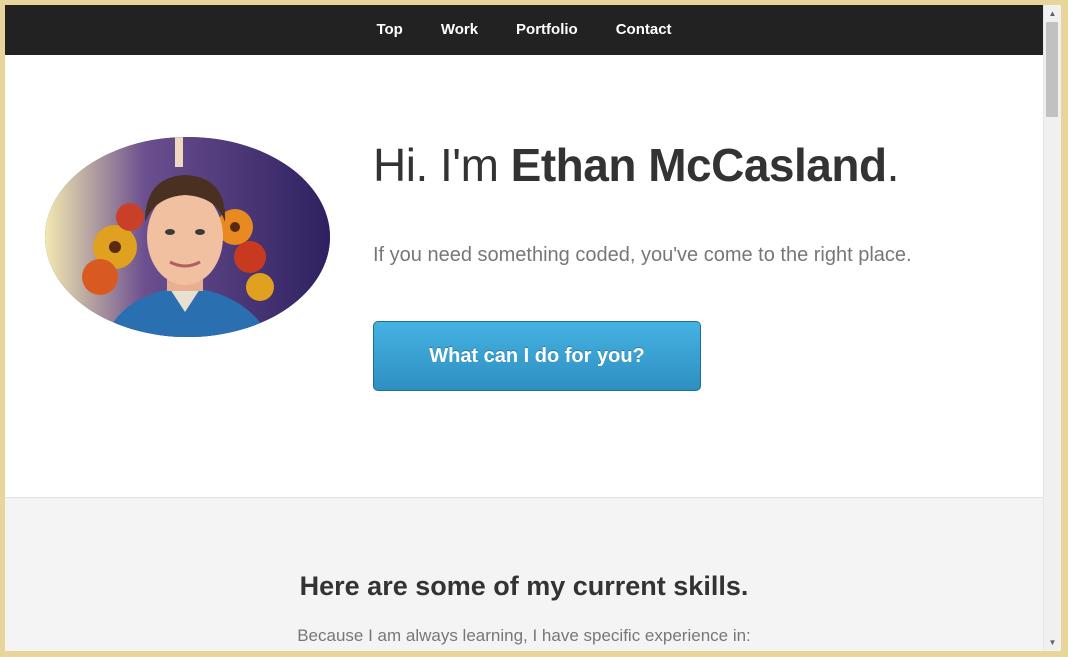  I want to click on nav-link-contact: Contact, so click(644, 30).